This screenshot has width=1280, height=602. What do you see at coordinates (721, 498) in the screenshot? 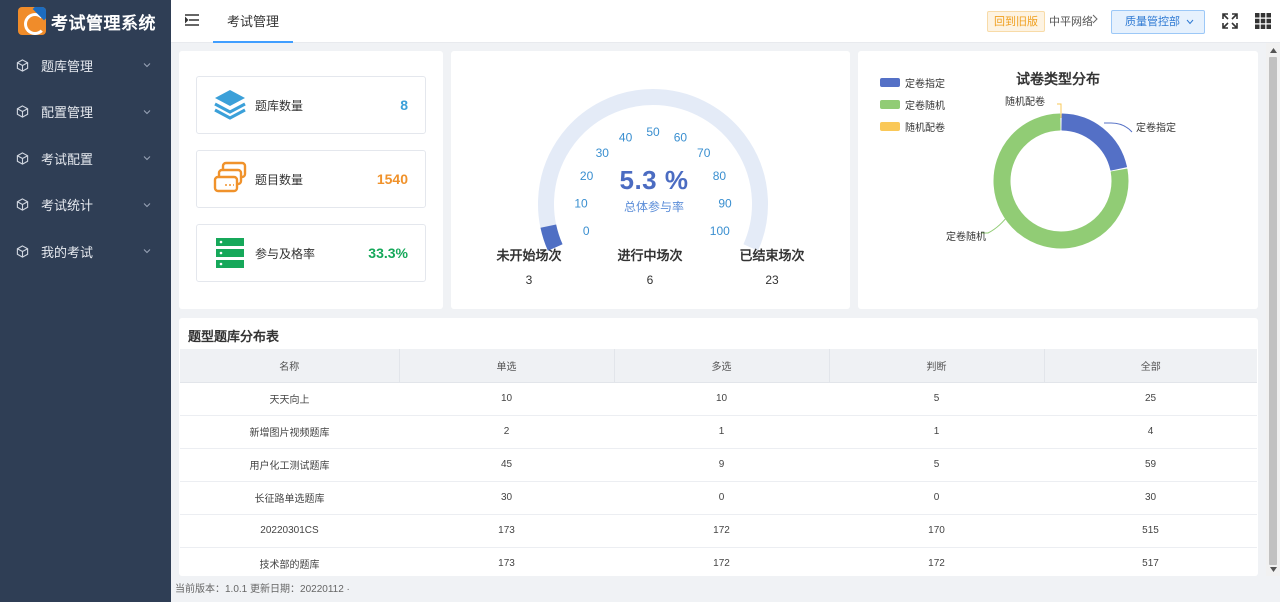
I see `table-cell: 0` at bounding box center [721, 498].